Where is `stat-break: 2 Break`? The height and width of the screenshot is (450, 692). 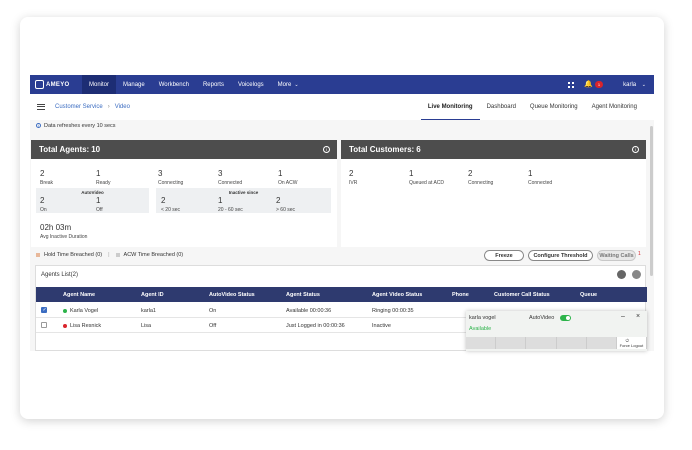
stat-break: 2 Break is located at coordinates (47, 177).